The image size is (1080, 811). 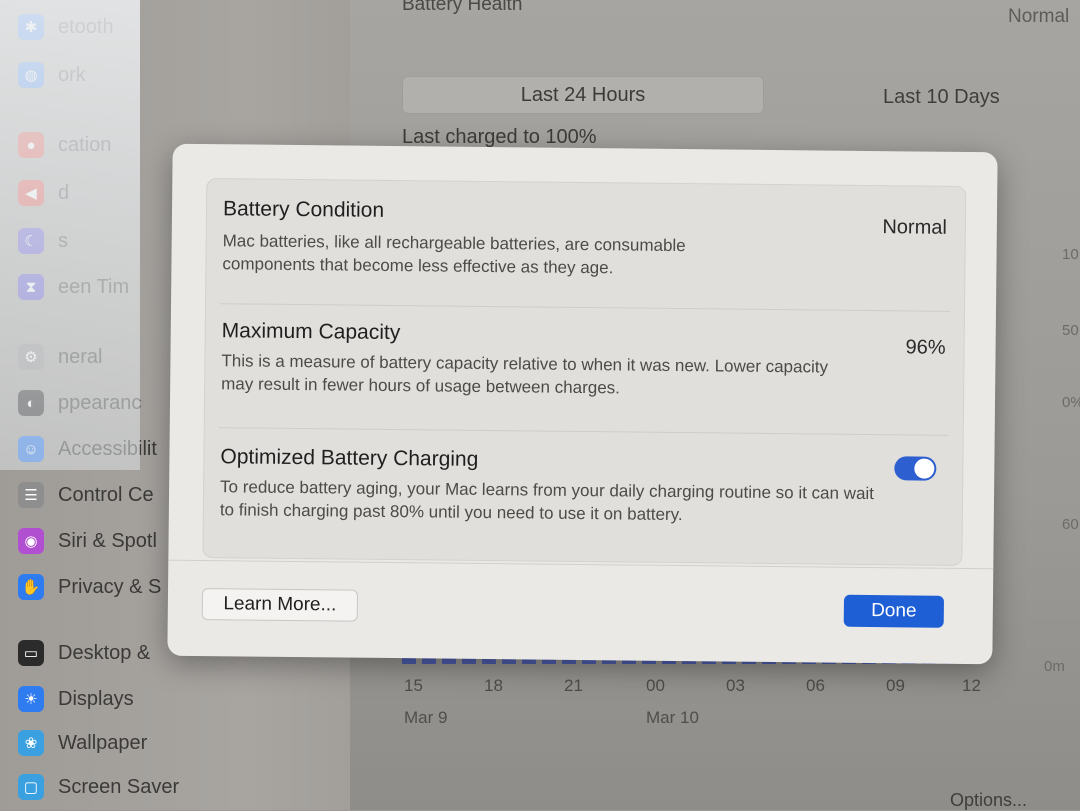 I want to click on network-icon: ◍, so click(x=31, y=75).